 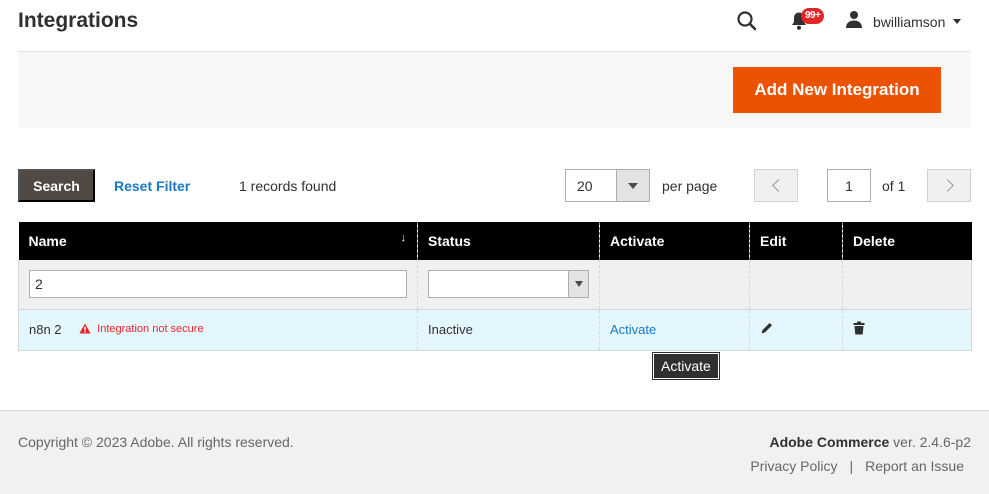 What do you see at coordinates (85, 328) in the screenshot?
I see `warning-icon` at bounding box center [85, 328].